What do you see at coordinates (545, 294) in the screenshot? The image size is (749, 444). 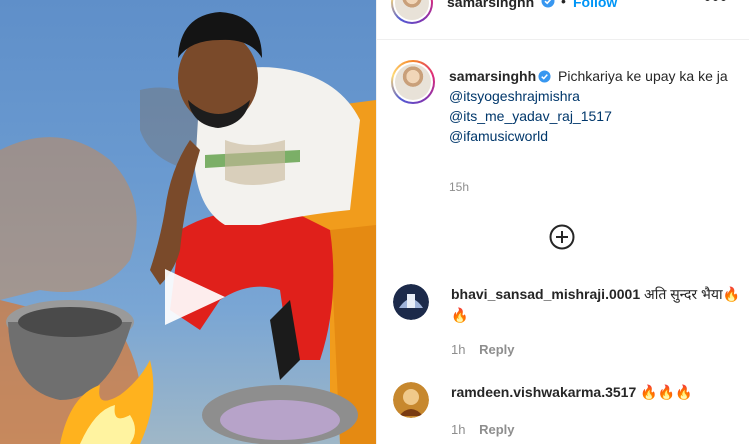 I see `comment-username: bhavi_sansad_mishraji.0001` at bounding box center [545, 294].